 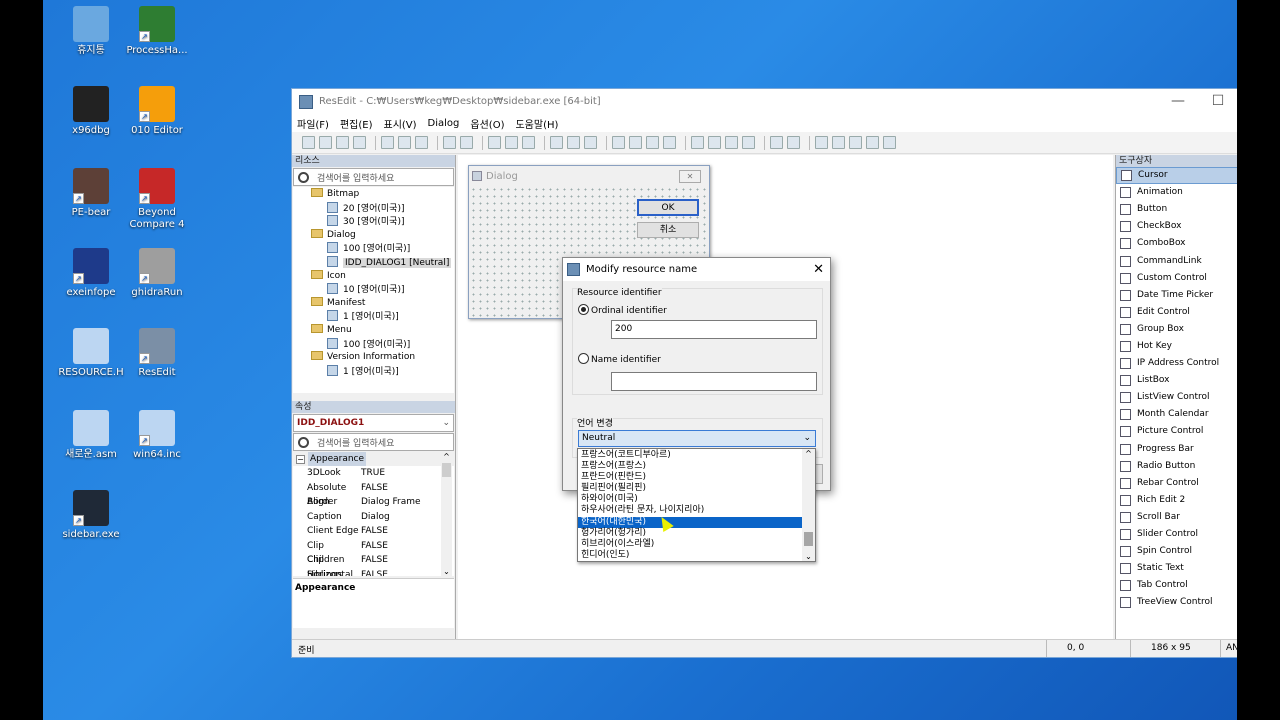 What do you see at coordinates (1176, 176) in the screenshot?
I see `toolbox-item: Cursor` at bounding box center [1176, 176].